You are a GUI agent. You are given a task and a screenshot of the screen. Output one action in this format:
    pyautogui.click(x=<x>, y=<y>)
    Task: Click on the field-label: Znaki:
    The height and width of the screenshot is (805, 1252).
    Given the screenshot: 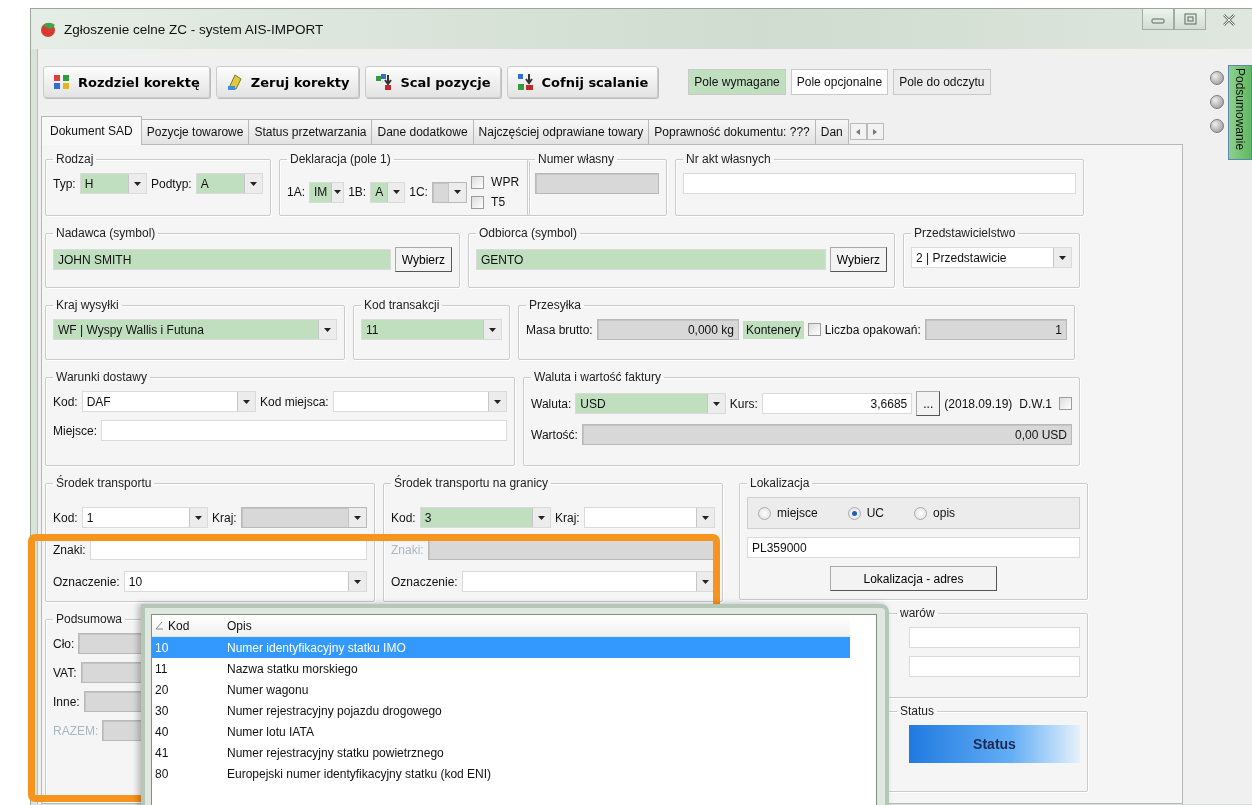 What is the action you would take?
    pyautogui.click(x=407, y=549)
    